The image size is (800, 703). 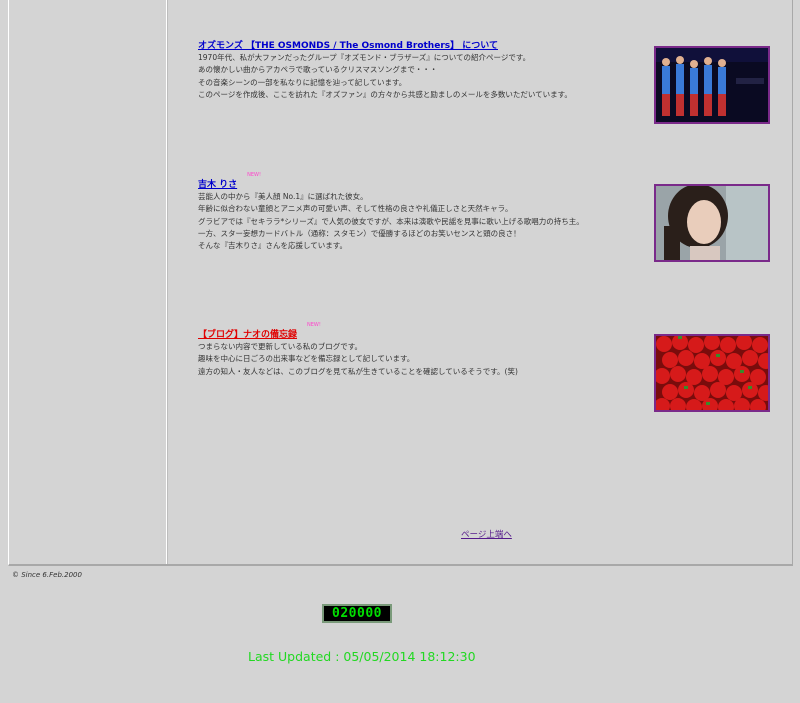 What do you see at coordinates (362, 656) in the screenshot?
I see `last-updated-text: Last Updated : 05/05/2014 18:12:30` at bounding box center [362, 656].